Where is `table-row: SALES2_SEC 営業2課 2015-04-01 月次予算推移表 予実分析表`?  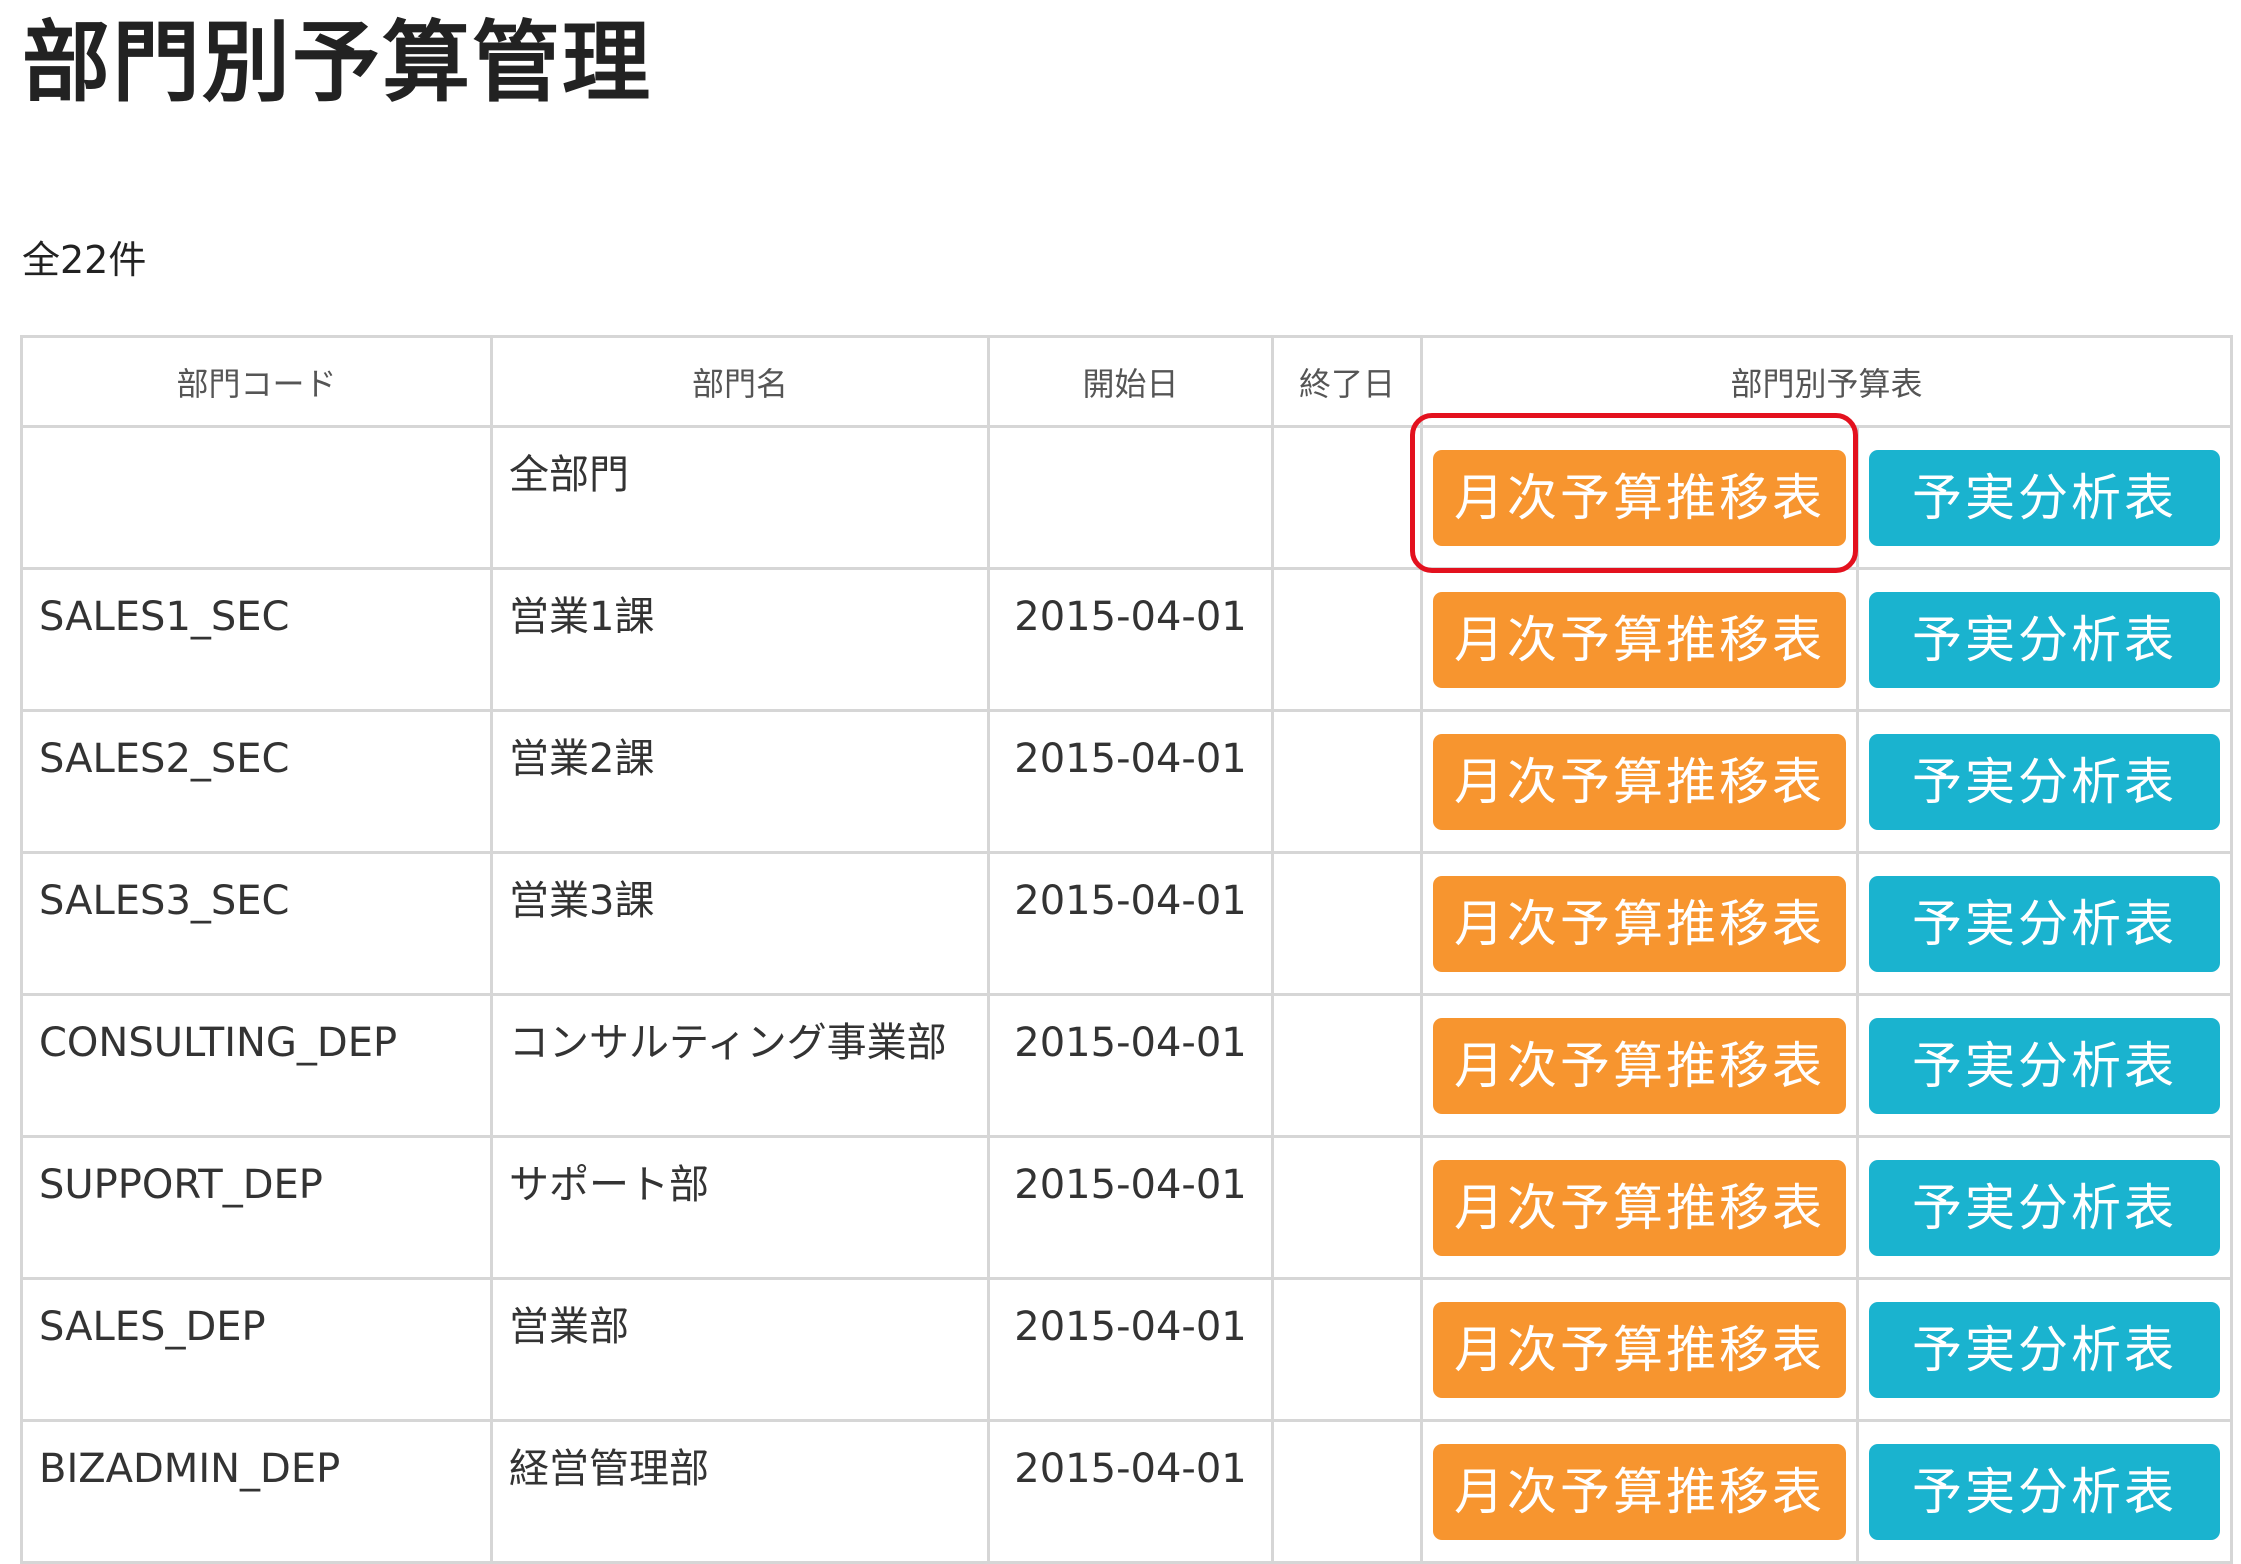
table-row: SALES2_SEC 営業2課 2015-04-01 月次予算推移表 予実分析表 is located at coordinates (1127, 781).